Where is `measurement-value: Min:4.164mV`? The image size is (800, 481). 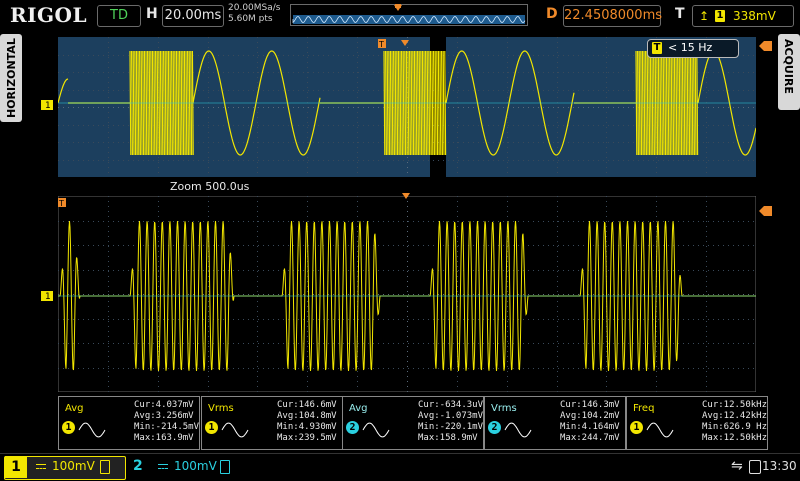
measurement-value: Min:4.164mV is located at coordinates (590, 427).